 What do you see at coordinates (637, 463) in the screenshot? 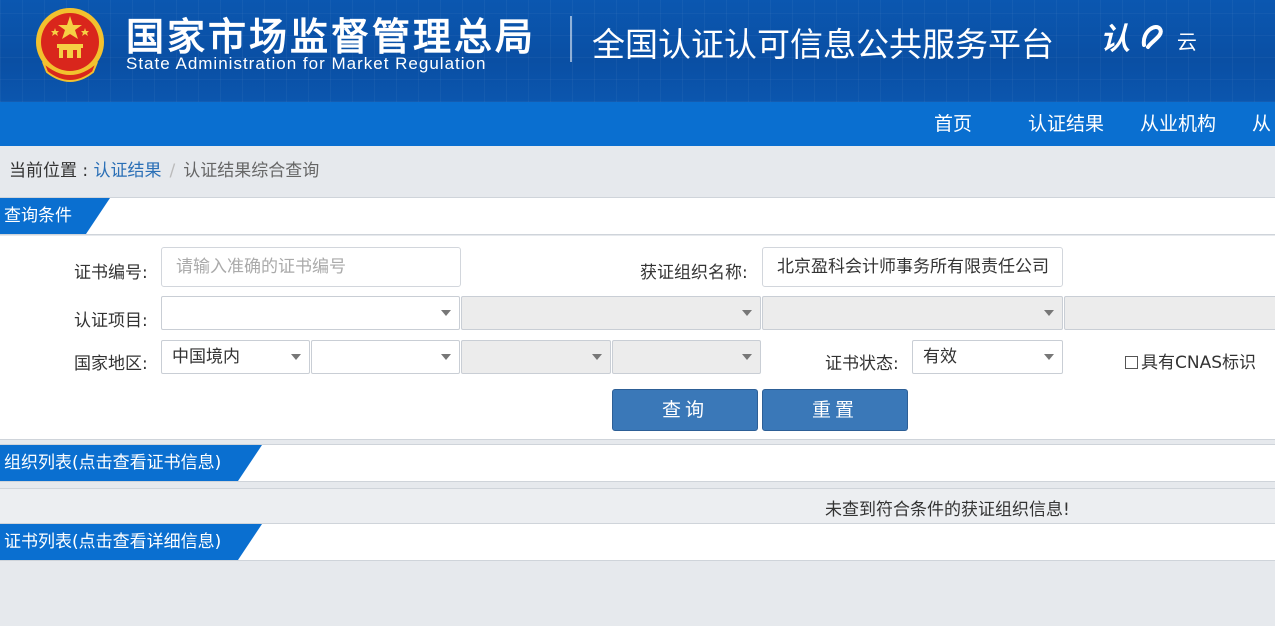
I see `org-list-section-header: 组织列表(点击查看证书信息)` at bounding box center [637, 463].